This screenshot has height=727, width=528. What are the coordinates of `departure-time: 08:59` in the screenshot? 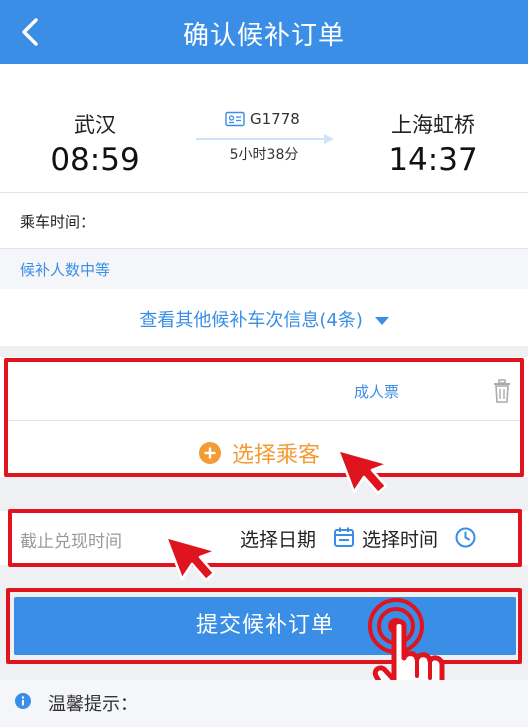 It's located at (95, 160).